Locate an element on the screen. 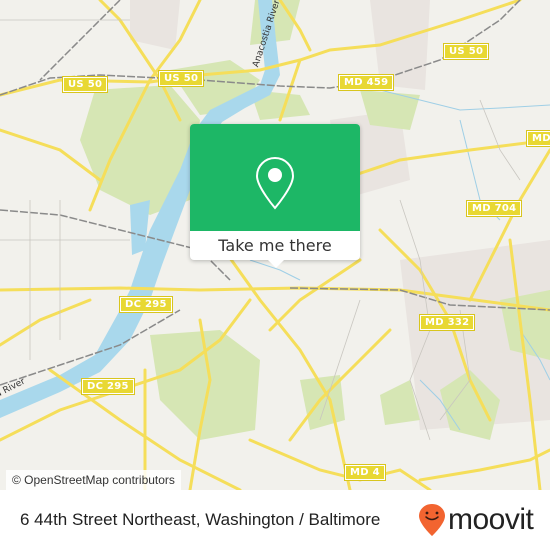 The image size is (550, 550). popup-header is located at coordinates (275, 177).